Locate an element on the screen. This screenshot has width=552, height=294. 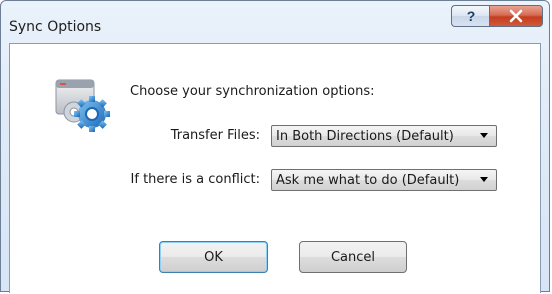
conflict-value: Ask me what to do (Default) is located at coordinates (368, 180).